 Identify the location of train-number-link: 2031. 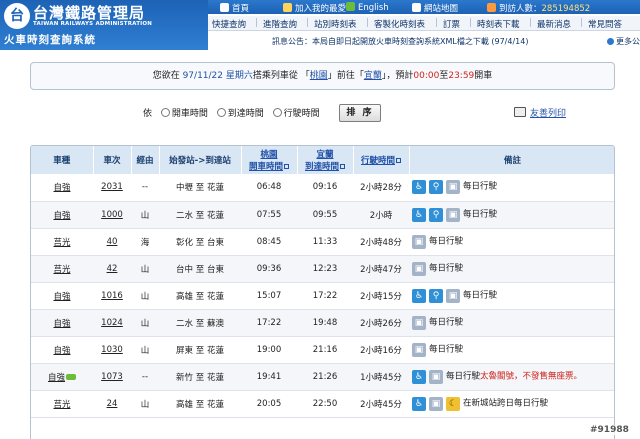
(112, 187).